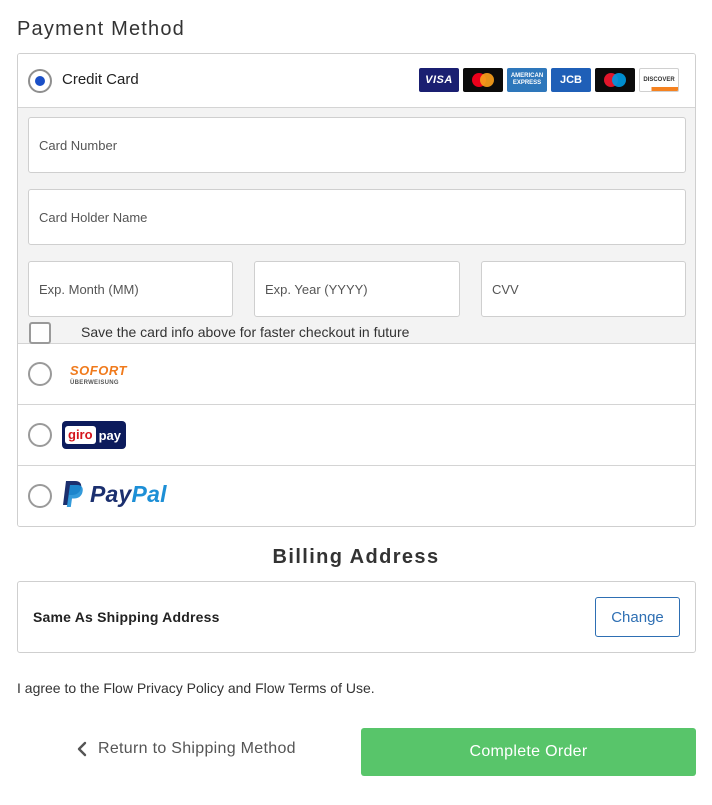 Image resolution: width=712 pixels, height=805 pixels. Describe the element at coordinates (483, 80) in the screenshot. I see `mastercard-icon` at that location.